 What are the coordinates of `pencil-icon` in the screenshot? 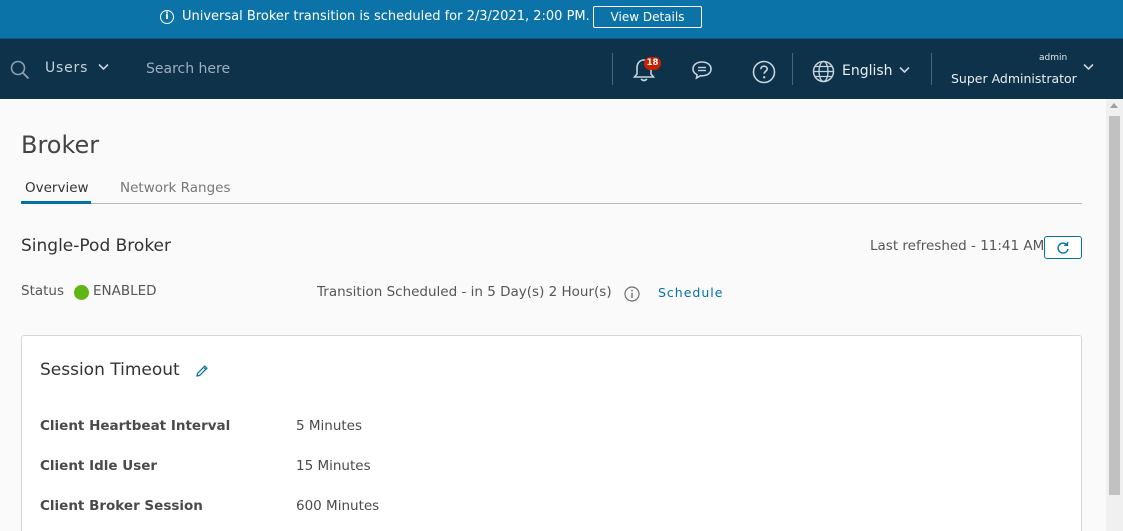 It's located at (202, 371).